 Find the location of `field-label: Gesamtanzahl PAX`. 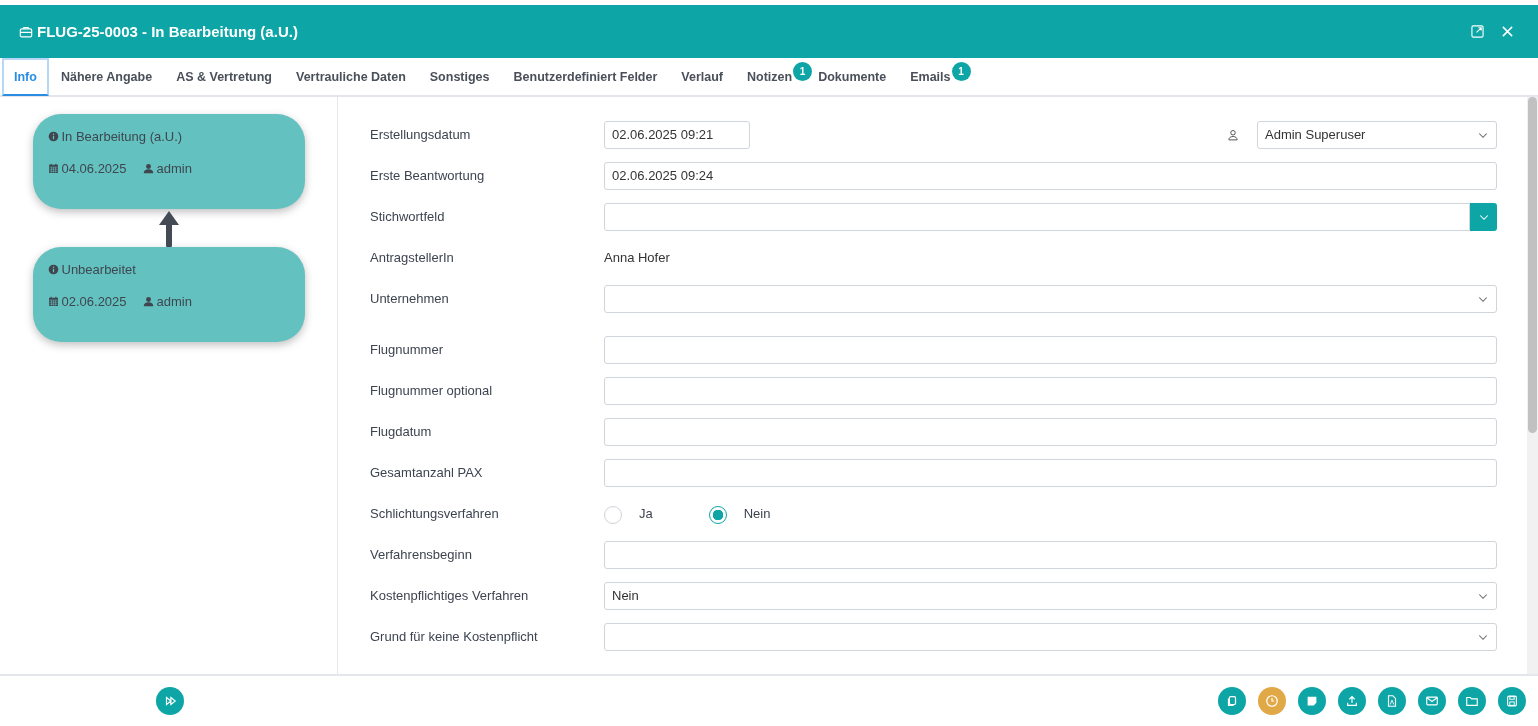

field-label: Gesamtanzahl PAX is located at coordinates (427, 472).